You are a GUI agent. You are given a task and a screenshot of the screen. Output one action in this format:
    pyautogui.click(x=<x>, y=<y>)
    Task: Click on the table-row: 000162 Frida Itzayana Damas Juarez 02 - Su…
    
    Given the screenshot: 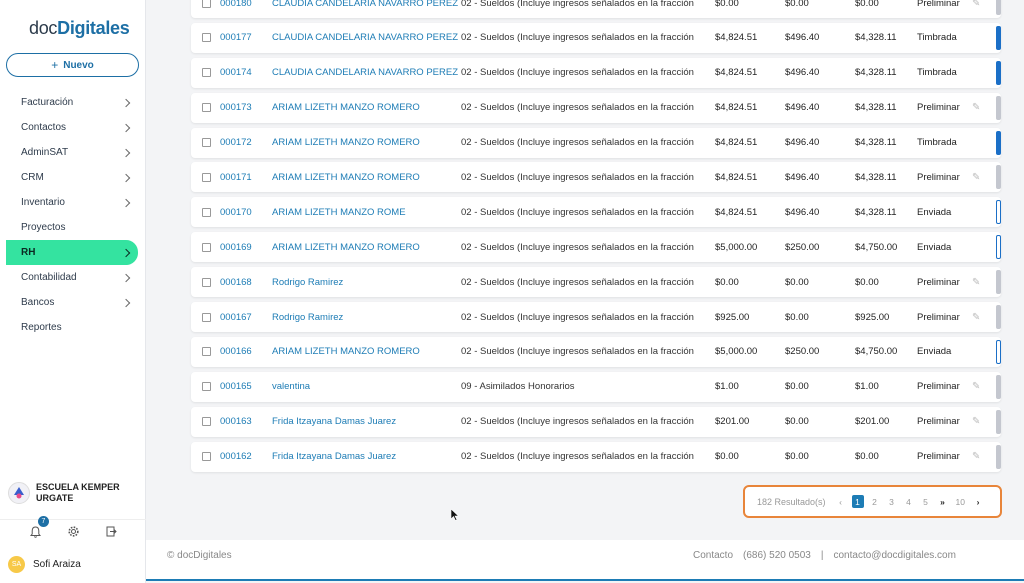 What is the action you would take?
    pyautogui.click(x=596, y=456)
    